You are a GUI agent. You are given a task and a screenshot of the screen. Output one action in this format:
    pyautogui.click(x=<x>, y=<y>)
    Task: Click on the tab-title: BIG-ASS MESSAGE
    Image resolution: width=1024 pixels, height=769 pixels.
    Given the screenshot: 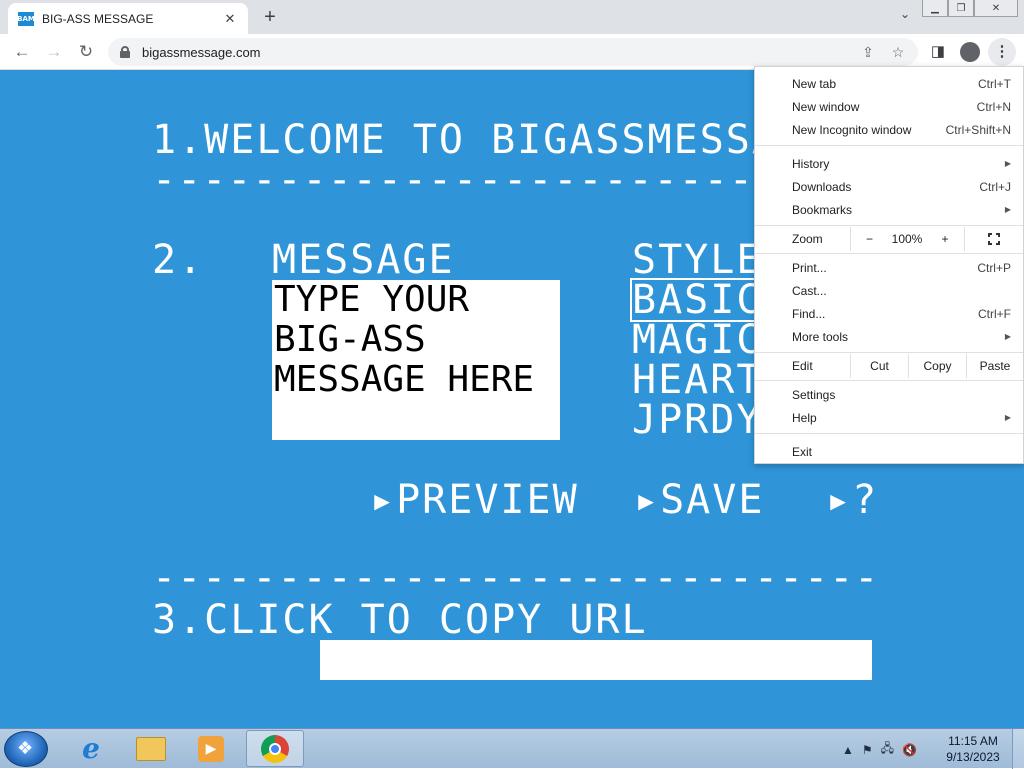 What is the action you would take?
    pyautogui.click(x=98, y=18)
    